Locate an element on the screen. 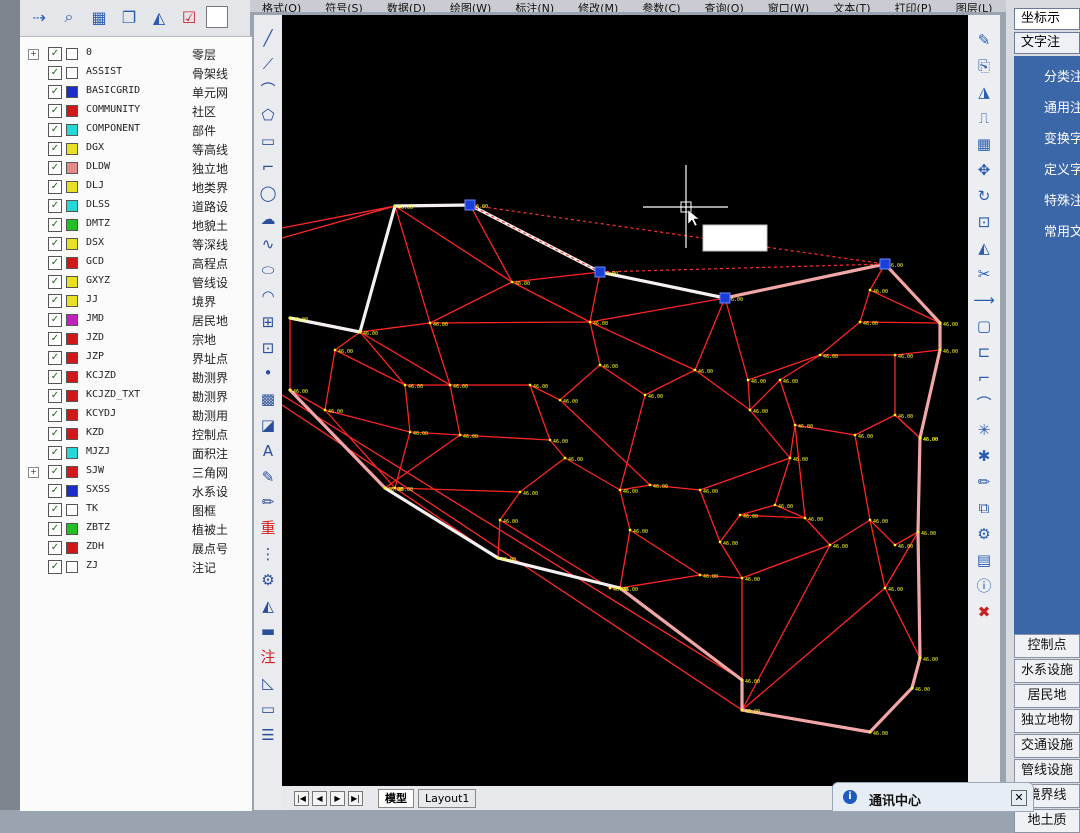  symbol-category-item: 定义字 is located at coordinates (1062, 168).